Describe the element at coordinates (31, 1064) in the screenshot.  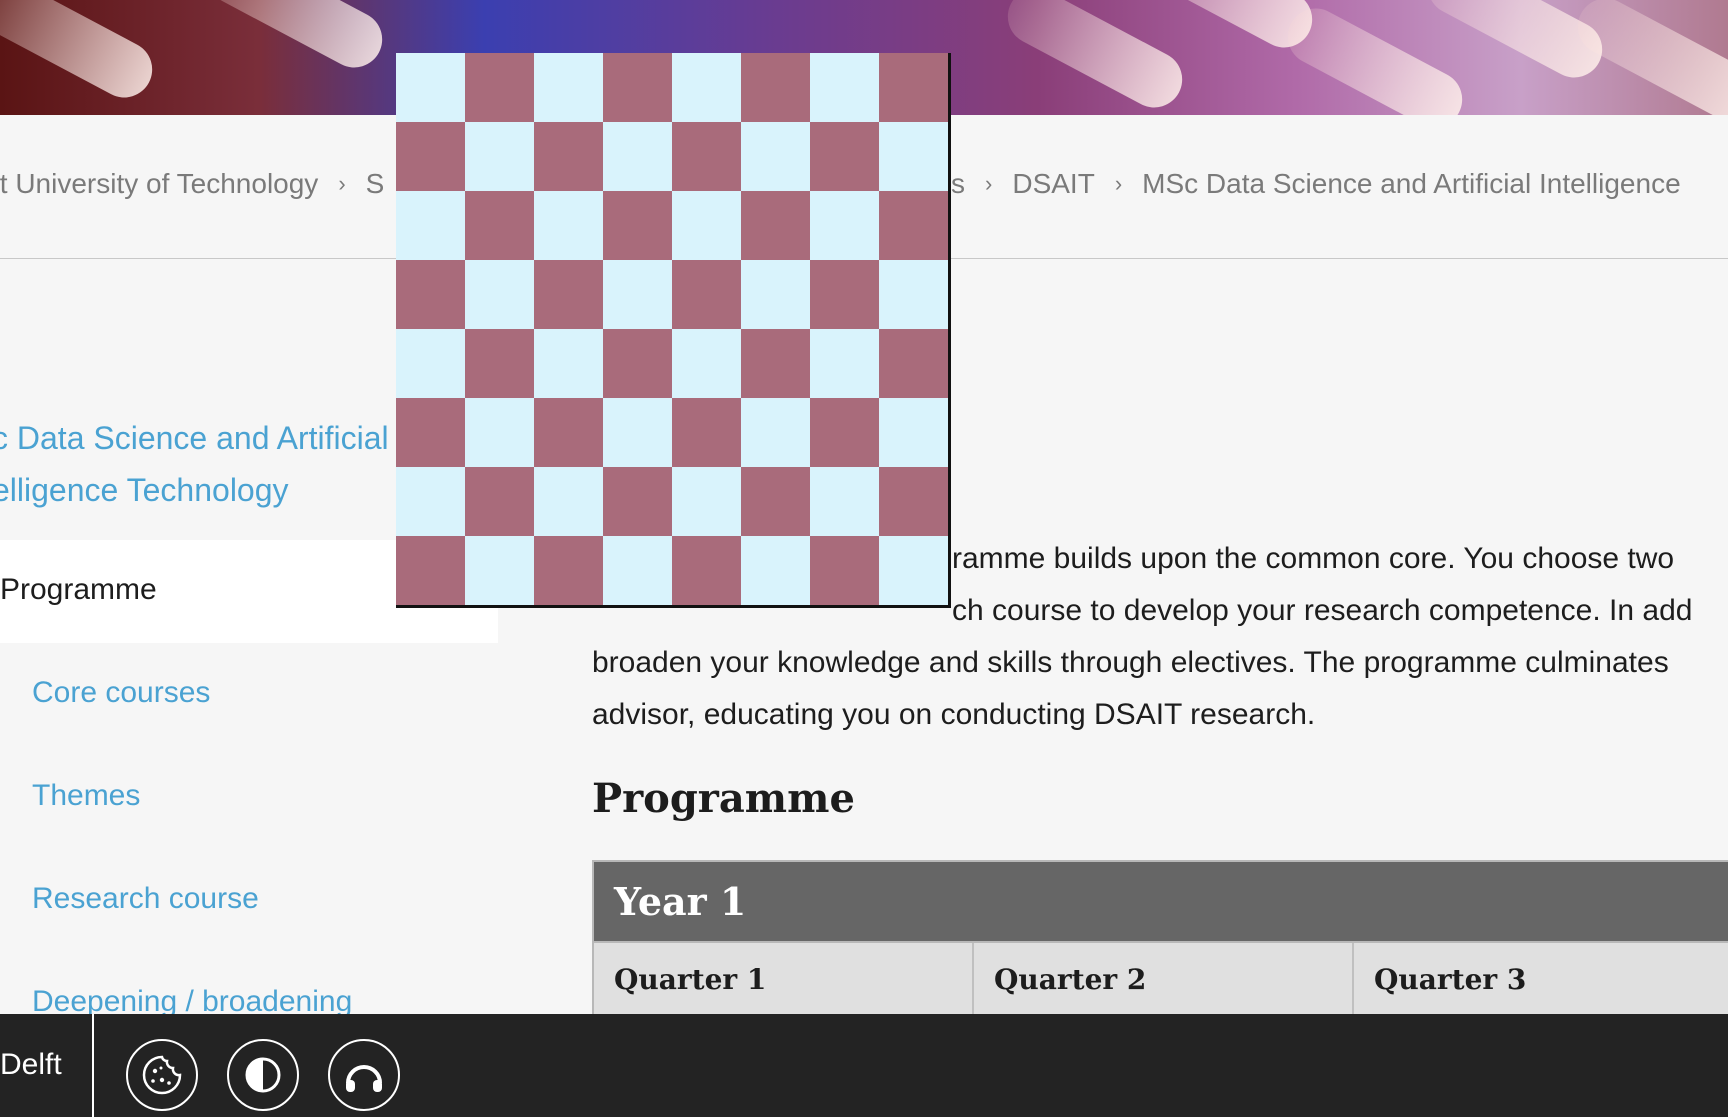
I see `footer-brand: Delft` at that location.